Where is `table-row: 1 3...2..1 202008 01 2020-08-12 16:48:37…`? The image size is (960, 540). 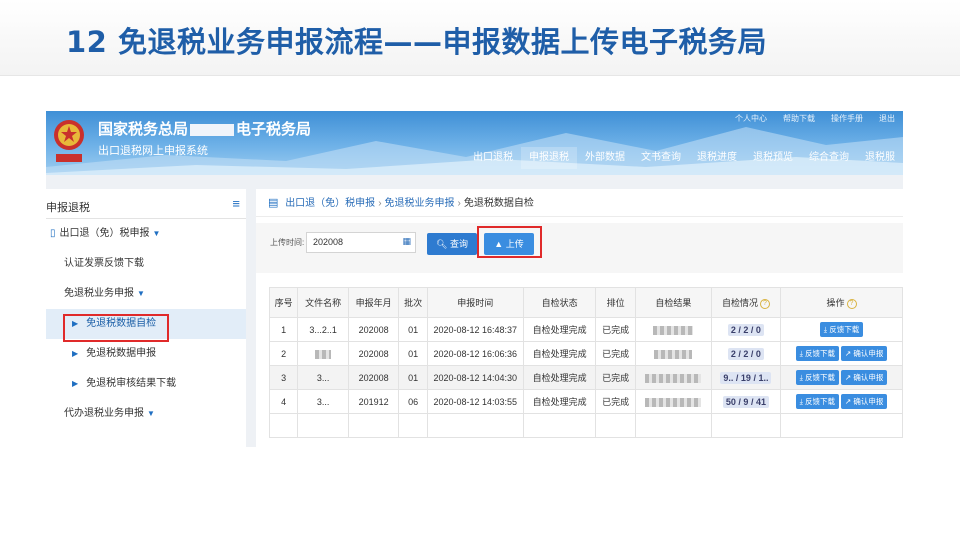 table-row: 1 3...2..1 202008 01 2020-08-12 16:48:37… is located at coordinates (585, 329).